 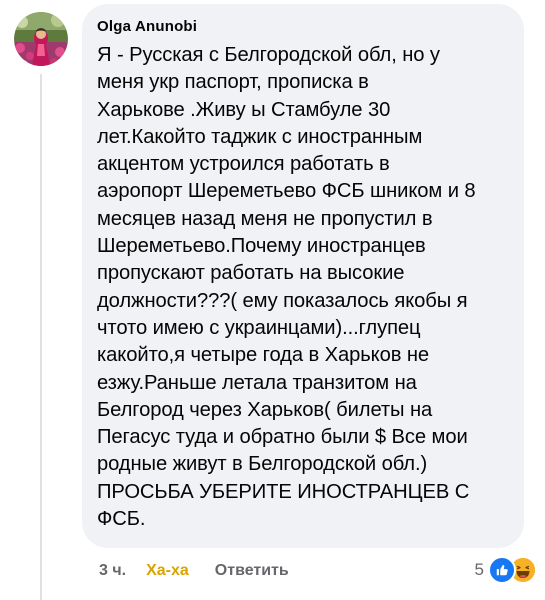 What do you see at coordinates (479, 569) in the screenshot?
I see `reaction-count: 5` at bounding box center [479, 569].